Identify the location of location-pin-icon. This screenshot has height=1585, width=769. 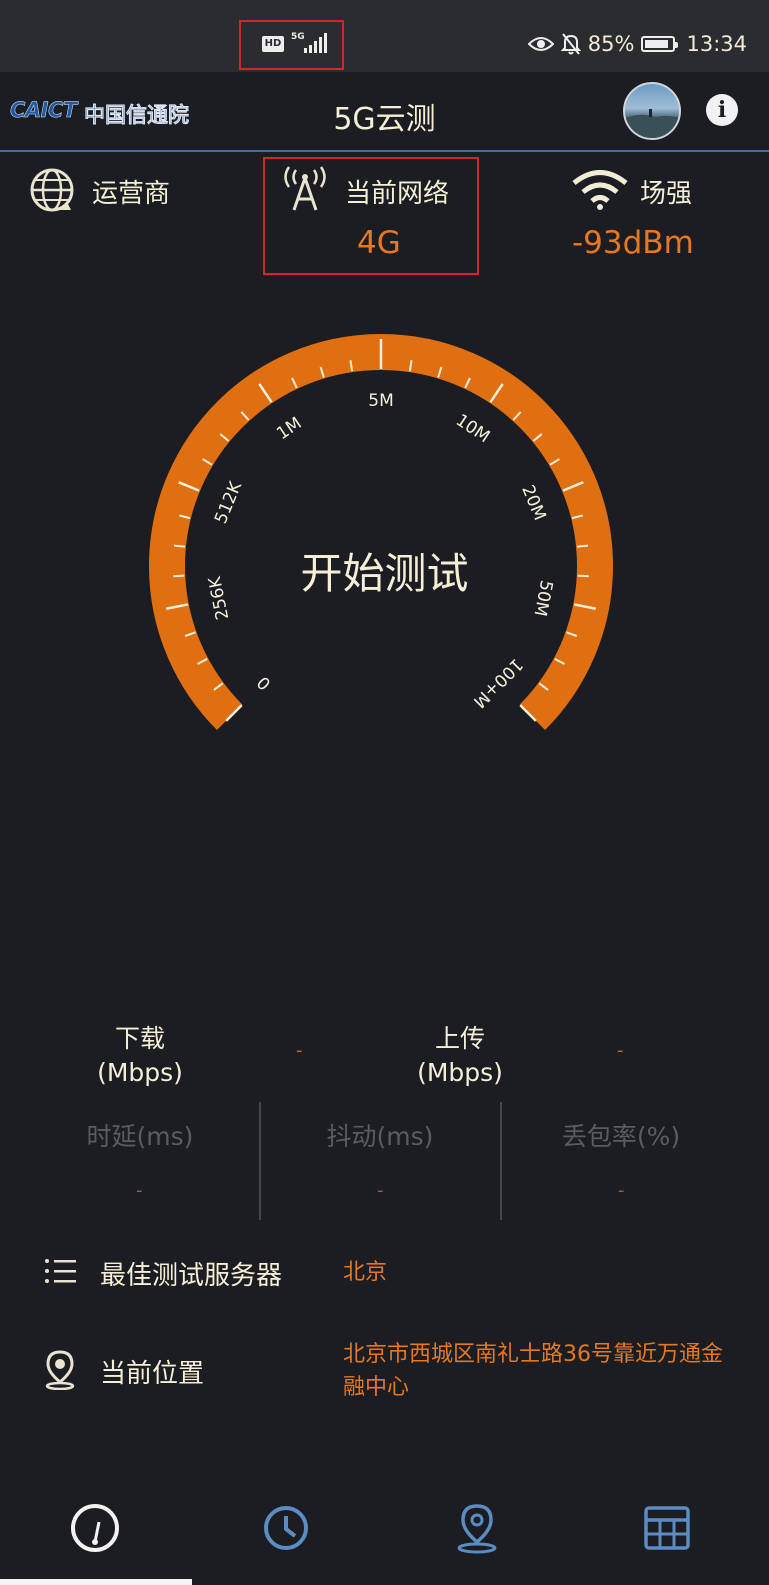
(60, 1370).